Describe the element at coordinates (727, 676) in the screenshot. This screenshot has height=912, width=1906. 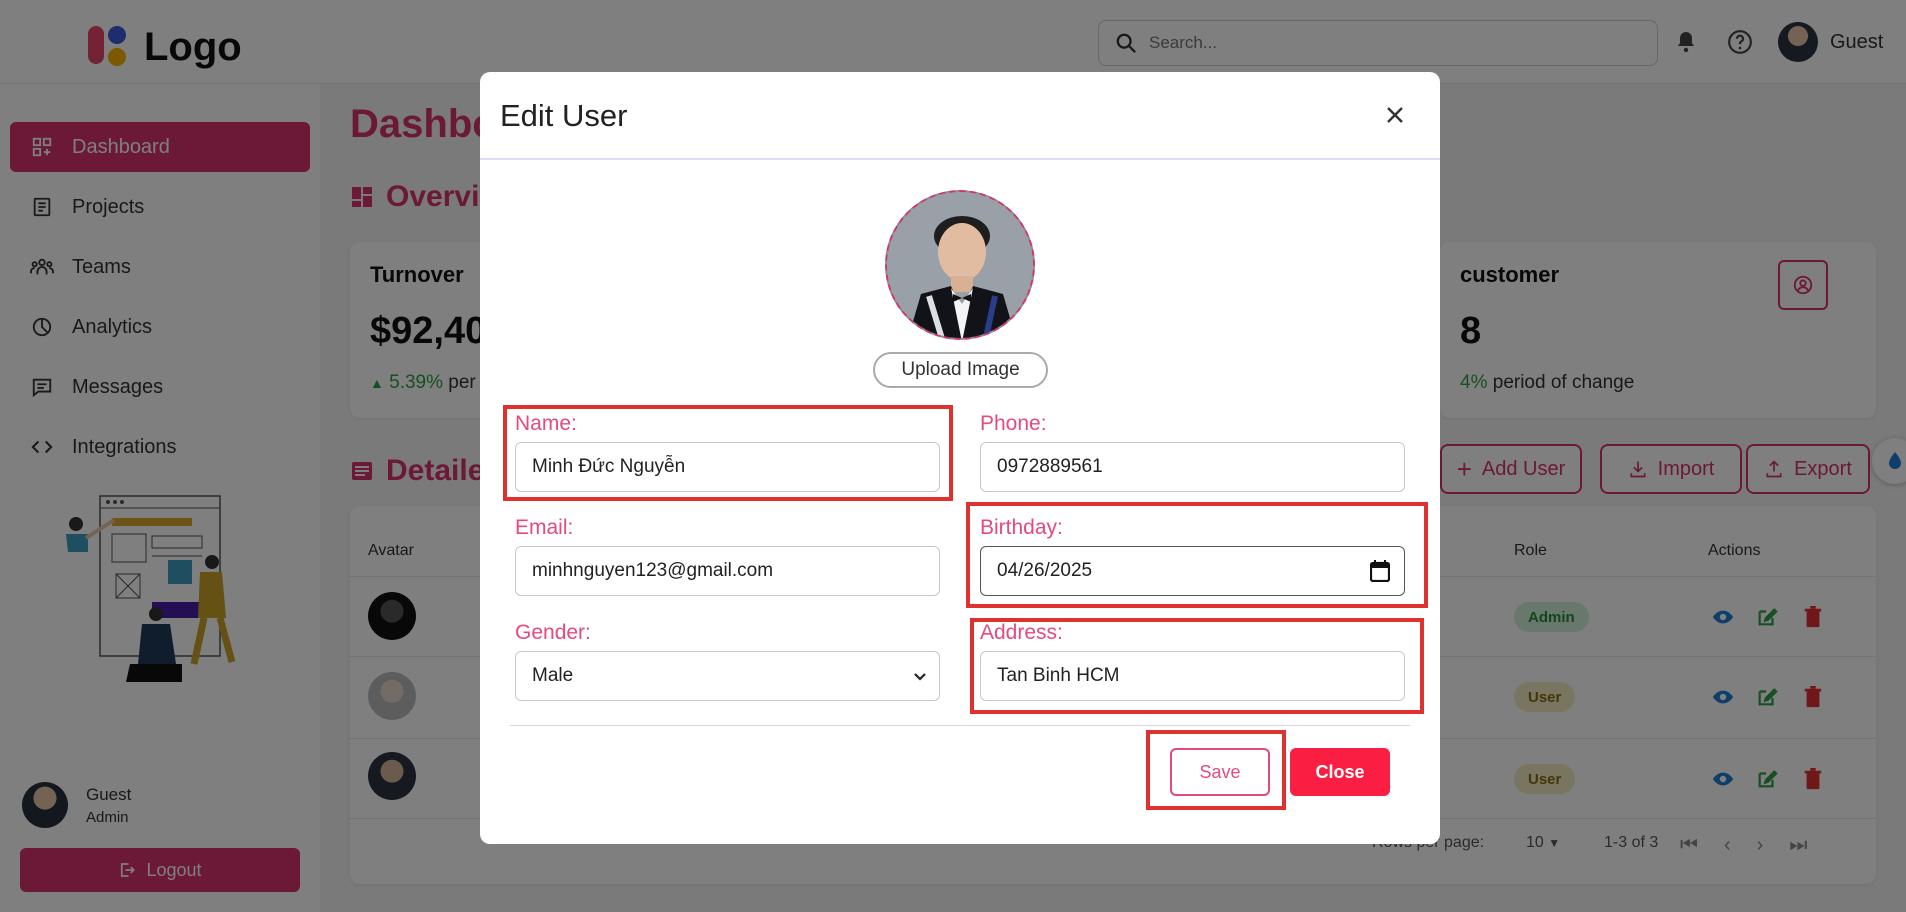
I see `gender-select: Male` at that location.